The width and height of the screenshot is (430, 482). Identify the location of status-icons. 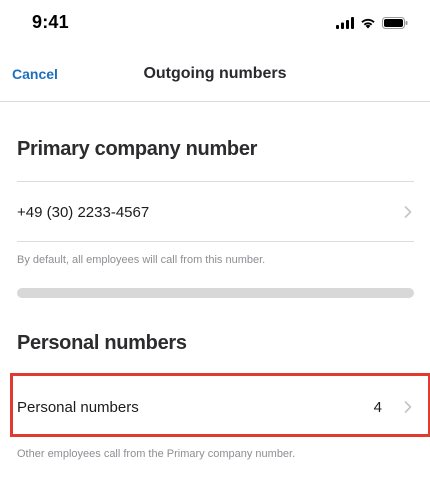
(372, 25).